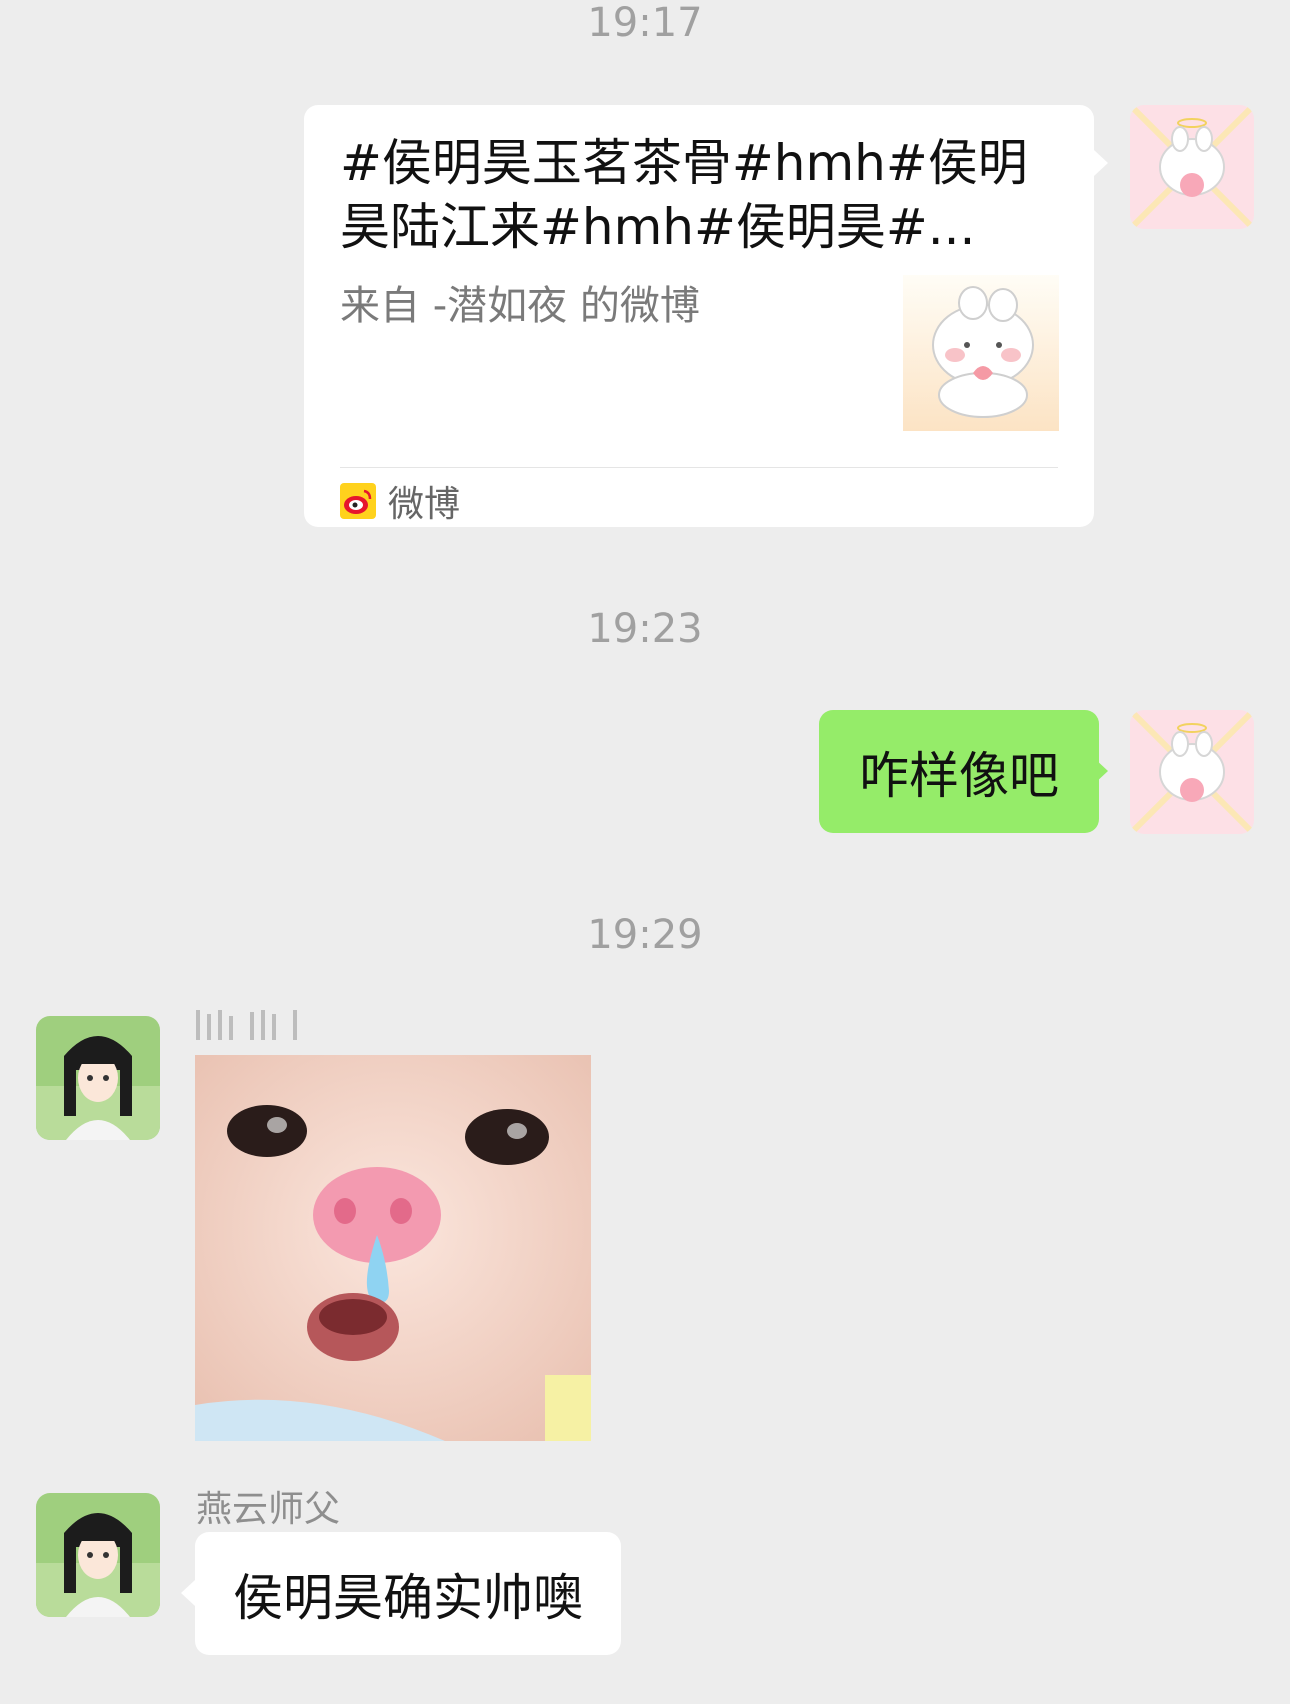  Describe the element at coordinates (393, 1248) in the screenshot. I see `baby-pig-nose-sticker-icon` at that location.